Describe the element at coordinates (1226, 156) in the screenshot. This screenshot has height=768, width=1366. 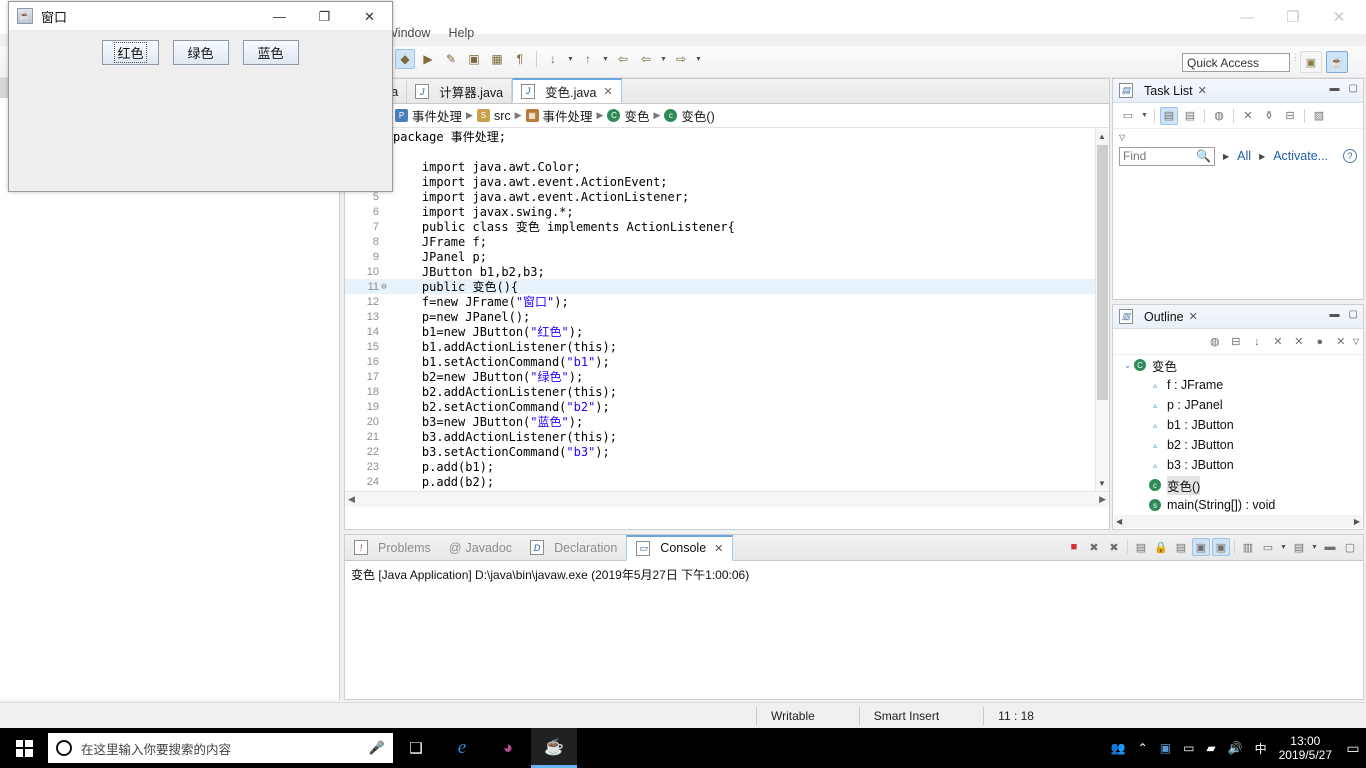
I see `chevron-right-icon: ▶` at that location.